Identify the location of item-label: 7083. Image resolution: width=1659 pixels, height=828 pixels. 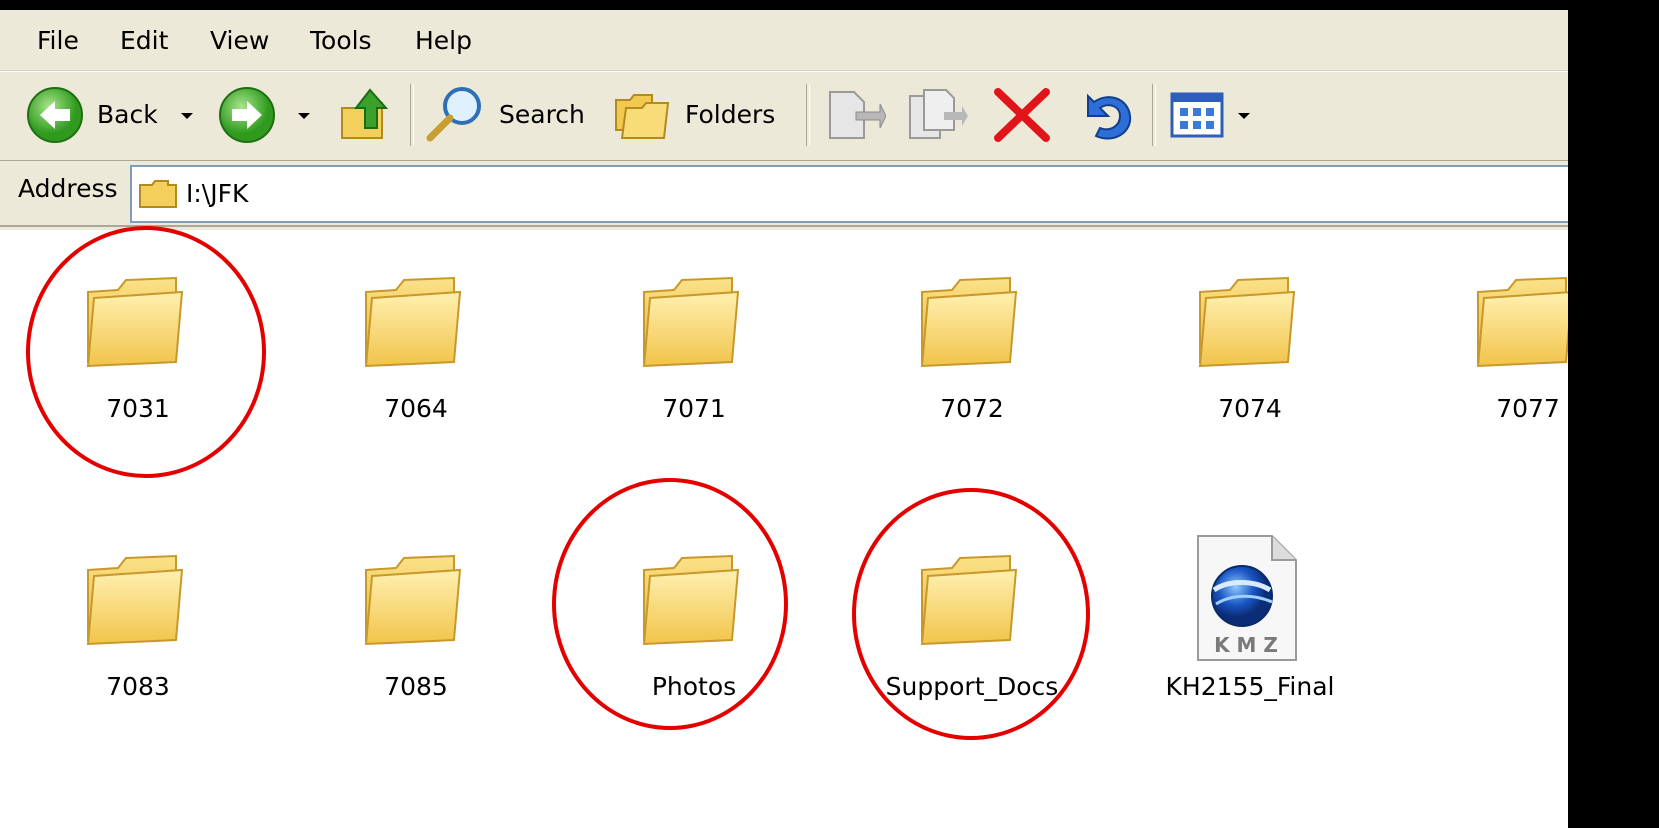
(138, 686).